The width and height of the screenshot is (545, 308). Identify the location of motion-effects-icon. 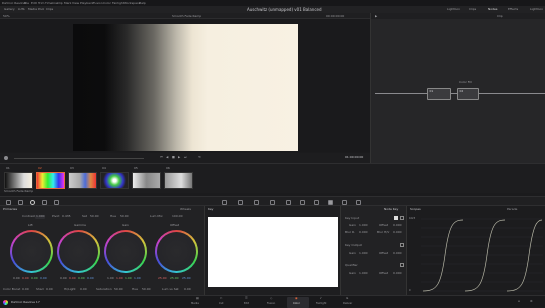
(56, 202).